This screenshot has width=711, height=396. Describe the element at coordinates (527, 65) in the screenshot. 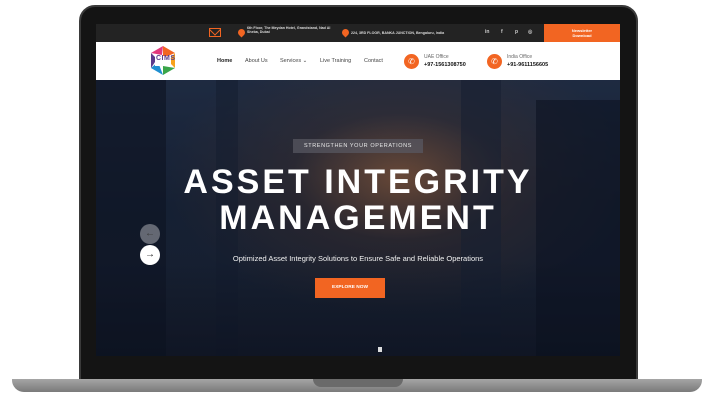

I see `india-office-phone: +91-9611156605` at that location.